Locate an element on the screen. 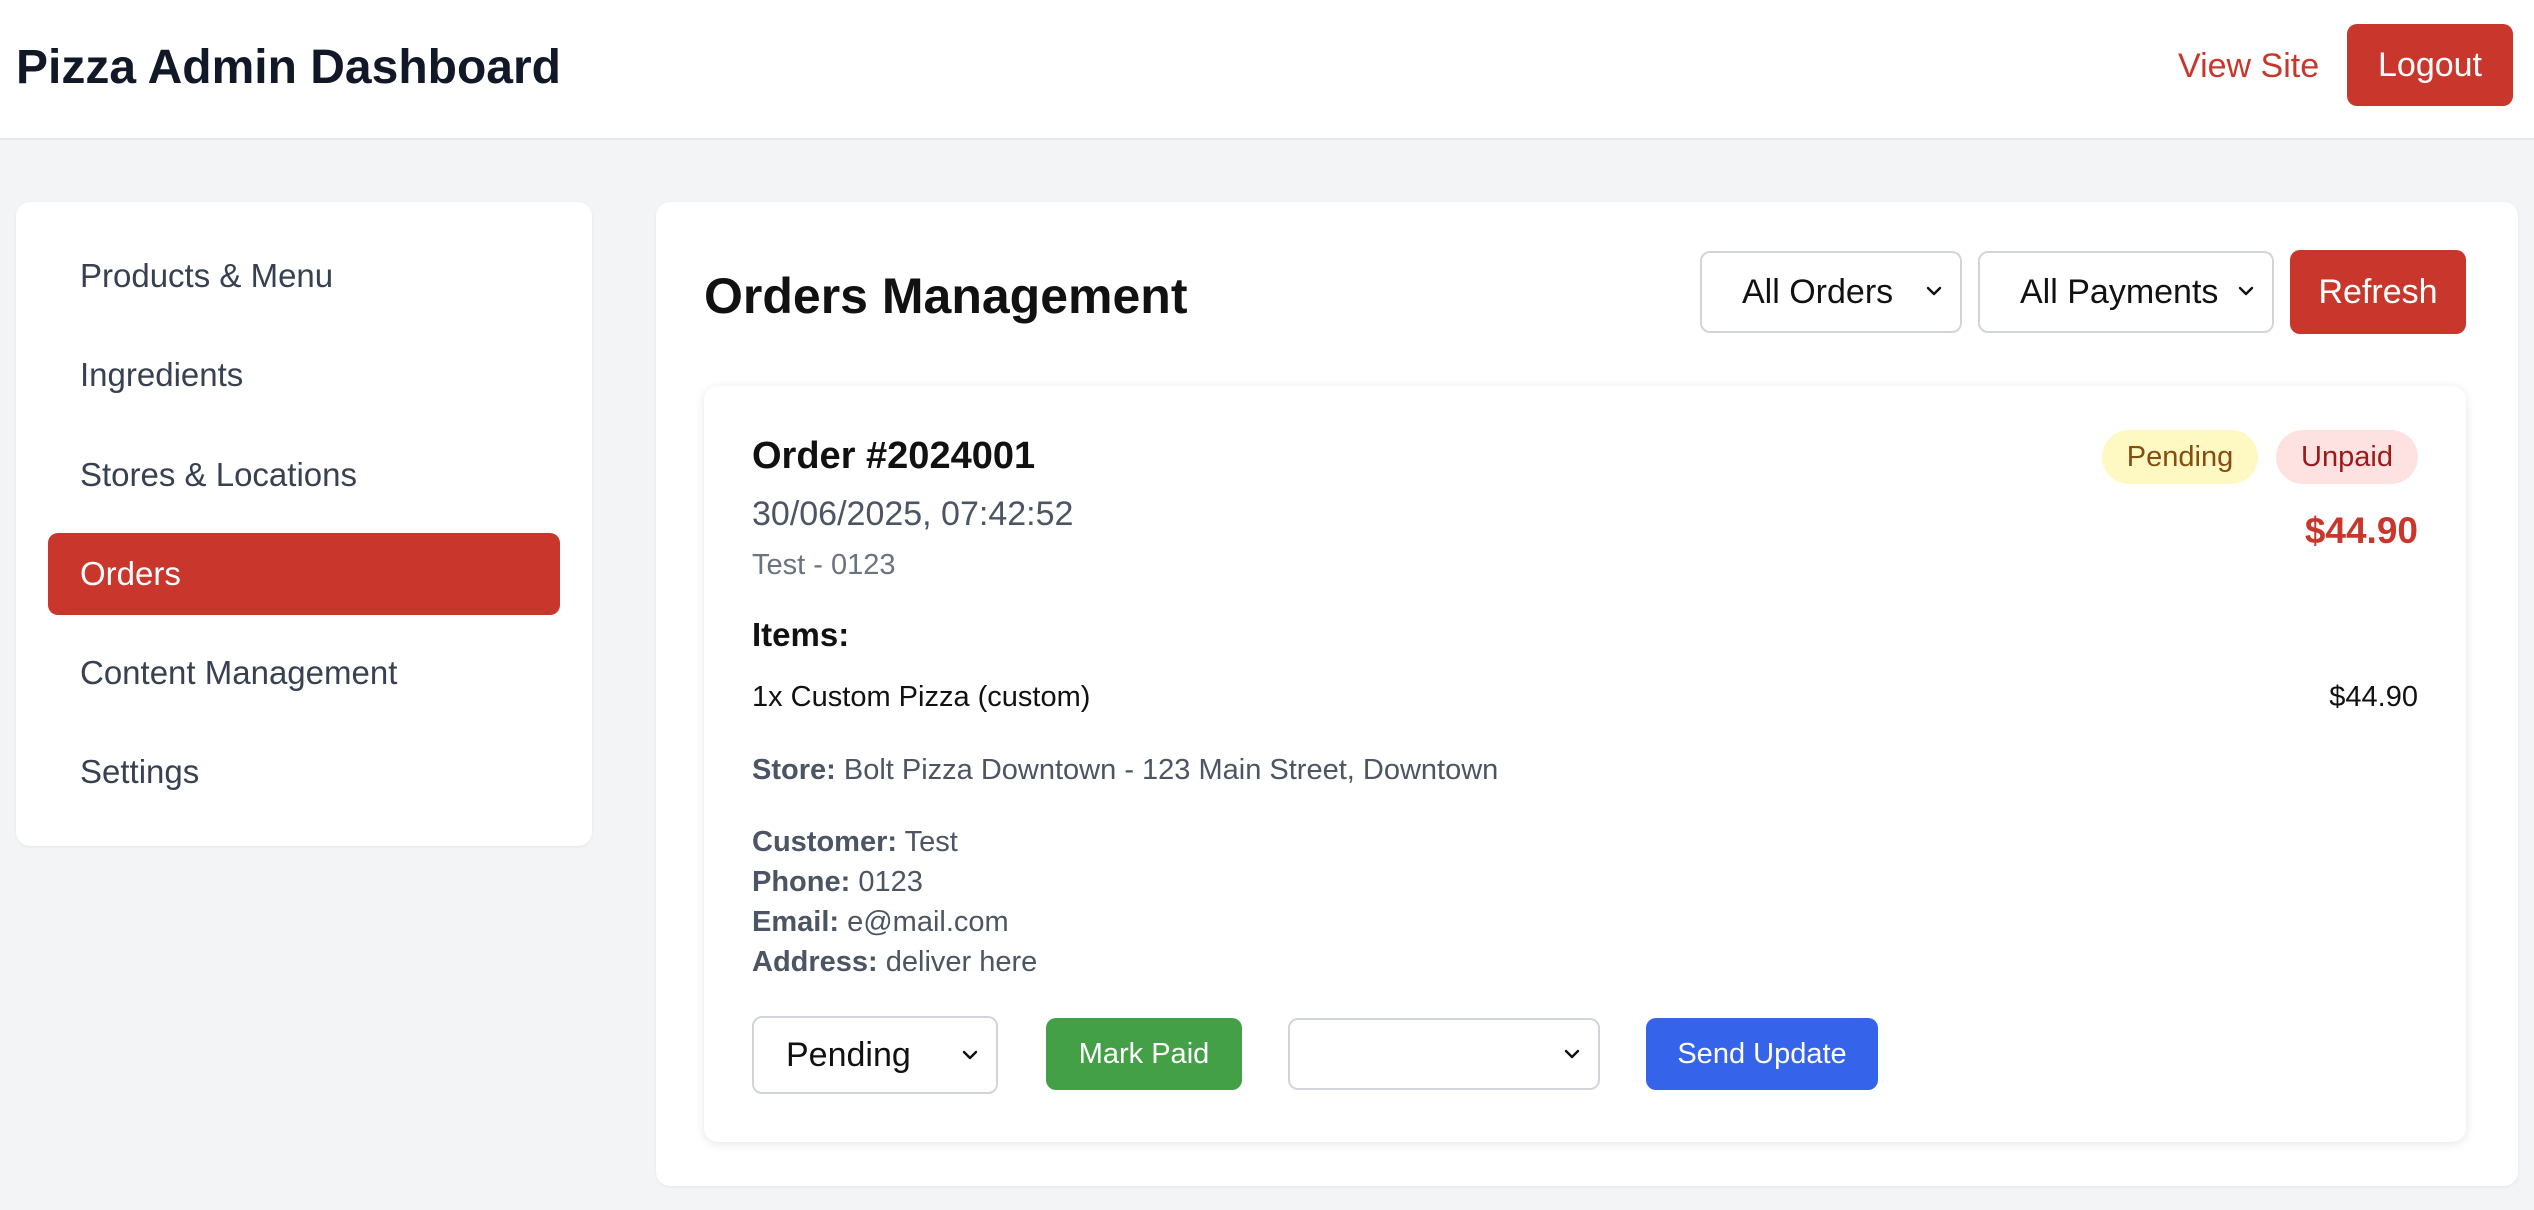 Image resolution: width=2534 pixels, height=1210 pixels. top-header: Pizza Admin Dashboard View Site Logout is located at coordinates (1267, 70).